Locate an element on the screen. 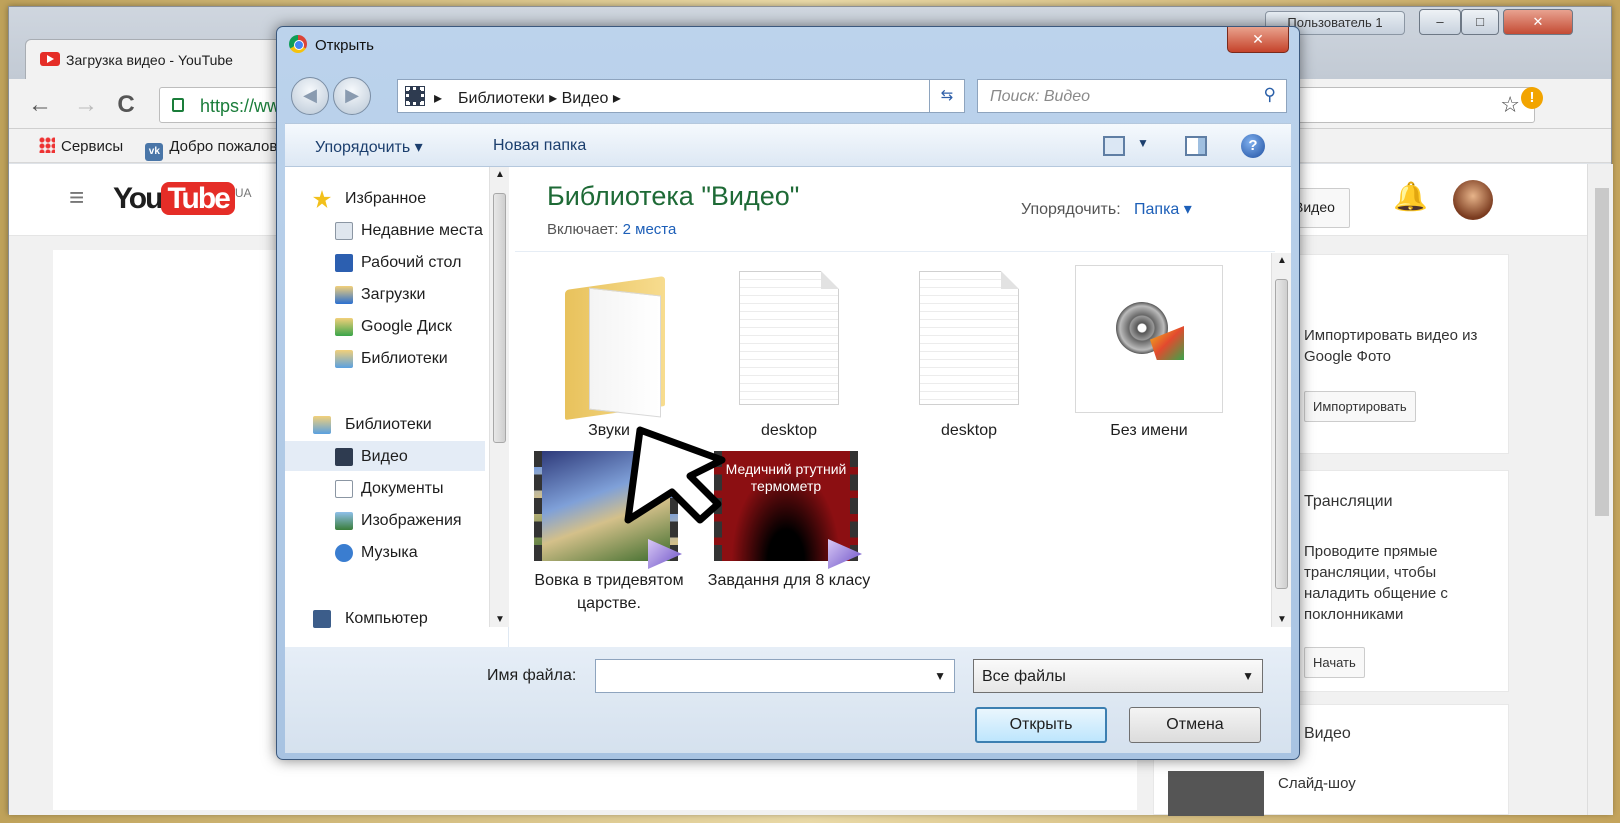 The height and width of the screenshot is (823, 1620). media-file-icon is located at coordinates (1149, 339).